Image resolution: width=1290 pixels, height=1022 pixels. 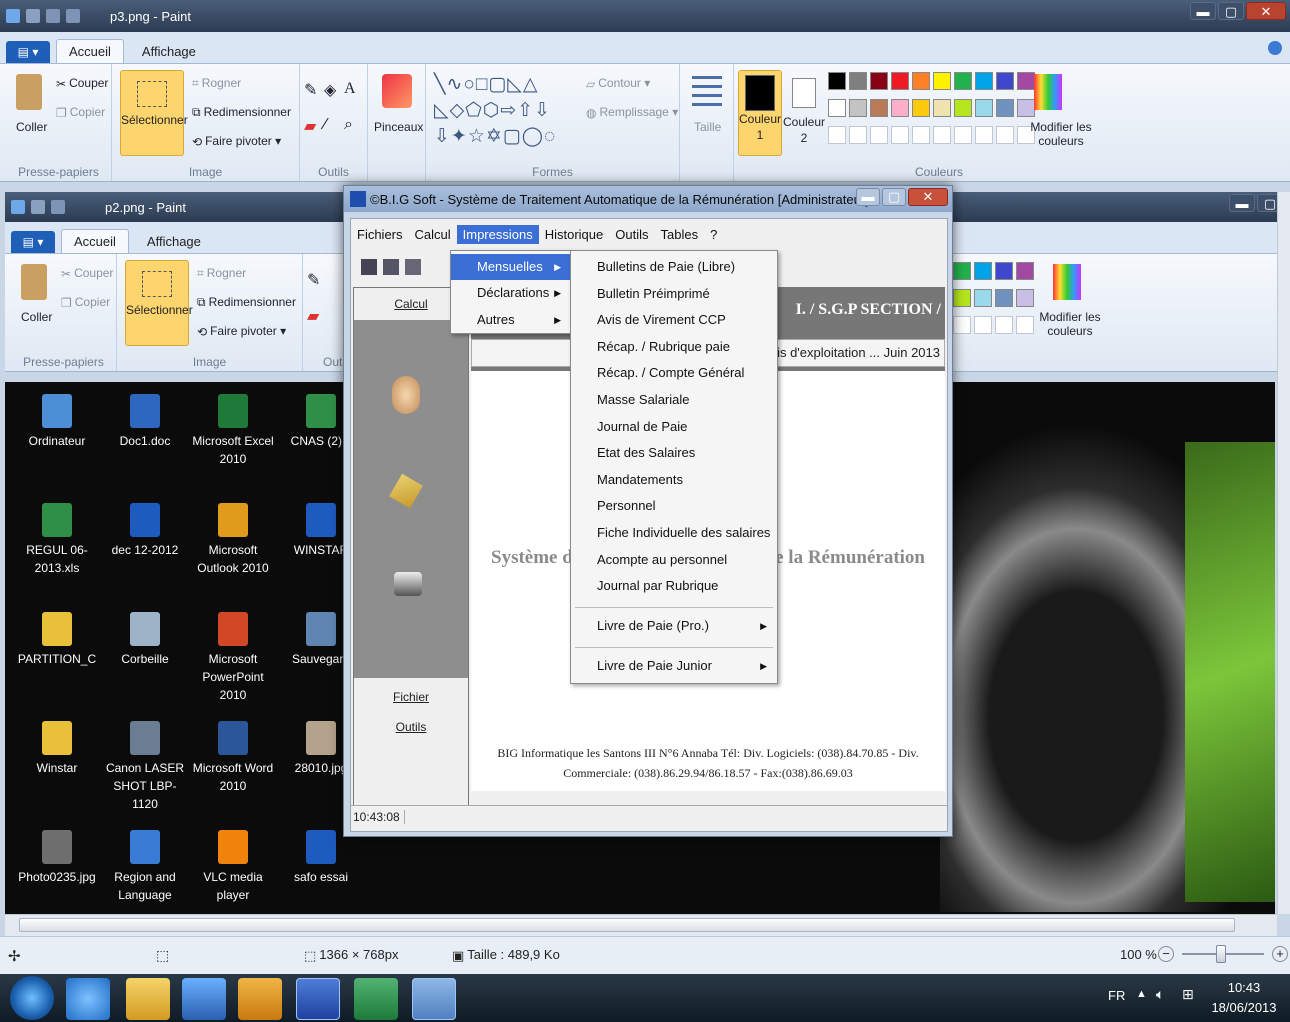 What do you see at coordinates (511, 267) in the screenshot?
I see `menu-item-mensuelles: Mensuelles ▶` at bounding box center [511, 267].